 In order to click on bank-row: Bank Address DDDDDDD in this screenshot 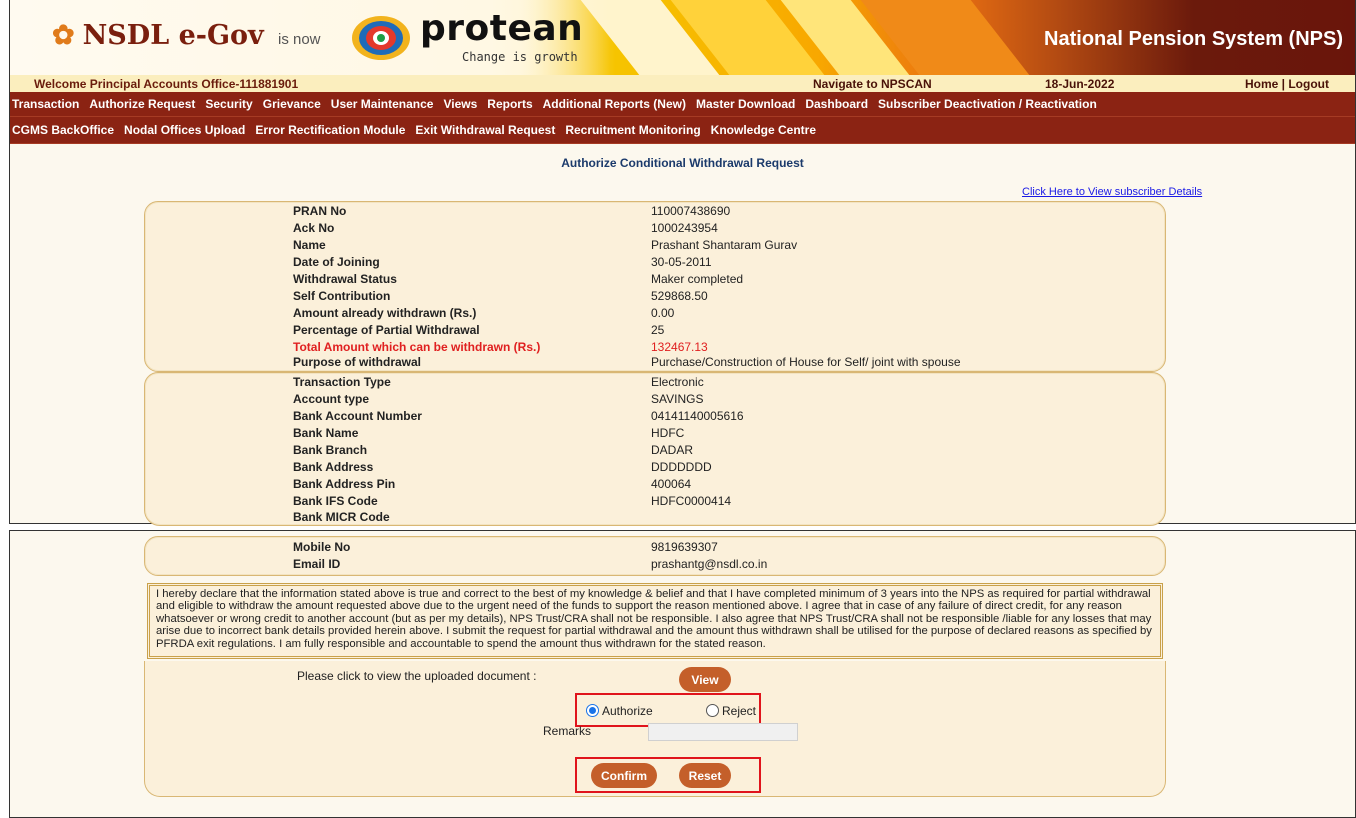, I will do `click(743, 467)`.